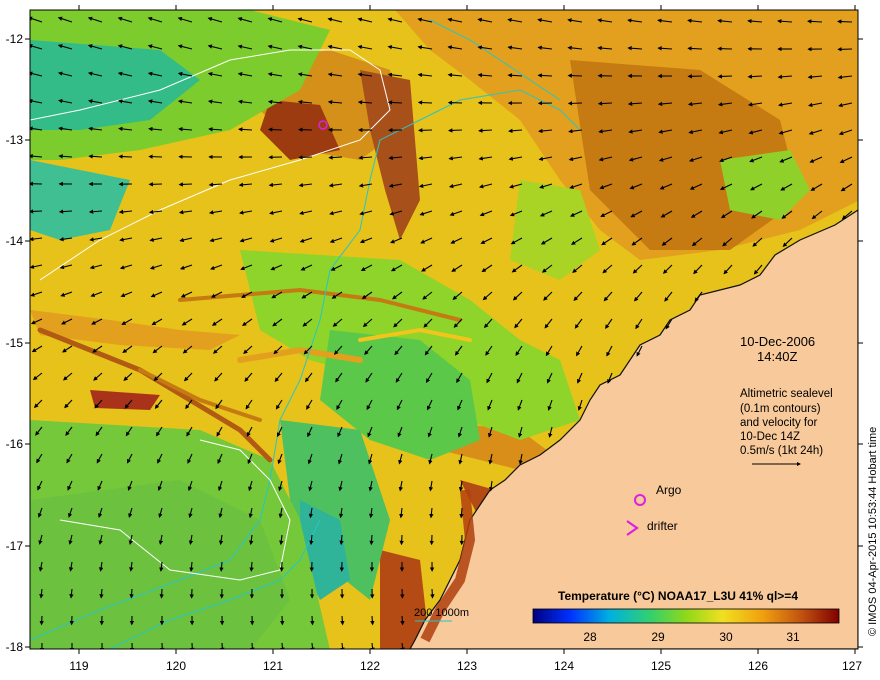 The height and width of the screenshot is (680, 880). I want to click on time-label: 14:40Z, so click(777, 356).